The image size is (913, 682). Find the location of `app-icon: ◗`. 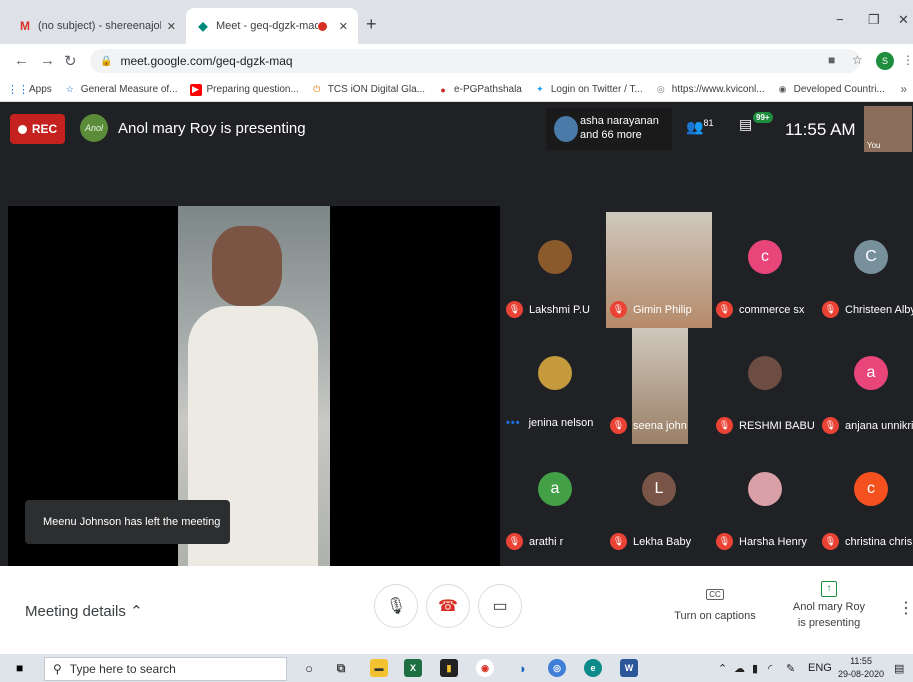

app-icon: ◗ is located at coordinates (523, 668).